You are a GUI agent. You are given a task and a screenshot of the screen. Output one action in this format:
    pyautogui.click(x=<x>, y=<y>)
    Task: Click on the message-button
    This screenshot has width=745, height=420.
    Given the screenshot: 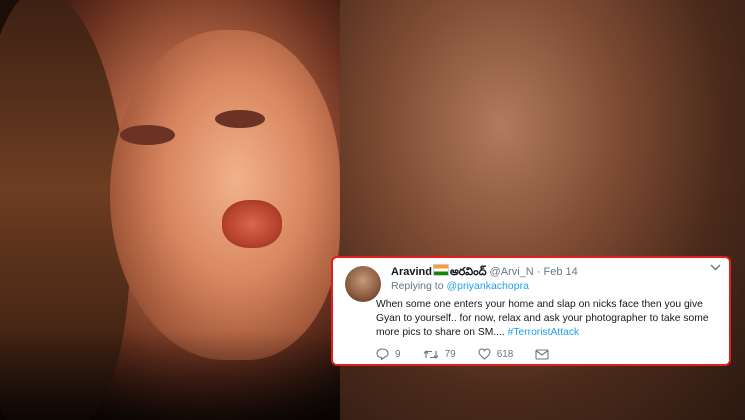 What is the action you would take?
    pyautogui.click(x=545, y=354)
    